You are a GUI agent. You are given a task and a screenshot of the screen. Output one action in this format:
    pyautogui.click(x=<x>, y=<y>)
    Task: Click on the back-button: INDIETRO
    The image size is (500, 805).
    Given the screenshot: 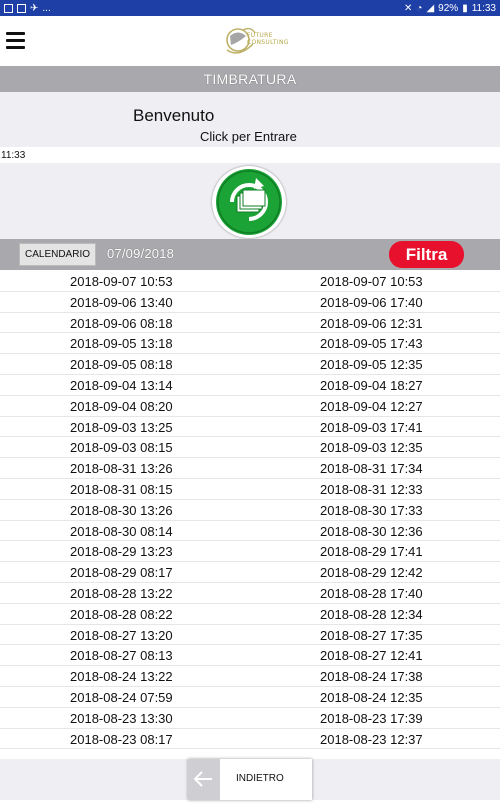 What is the action you would take?
    pyautogui.click(x=250, y=779)
    